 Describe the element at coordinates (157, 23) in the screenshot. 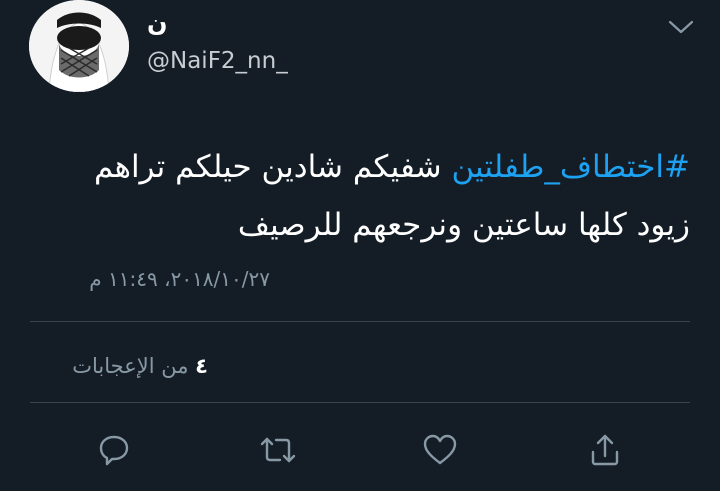

I see `display-name: ن` at that location.